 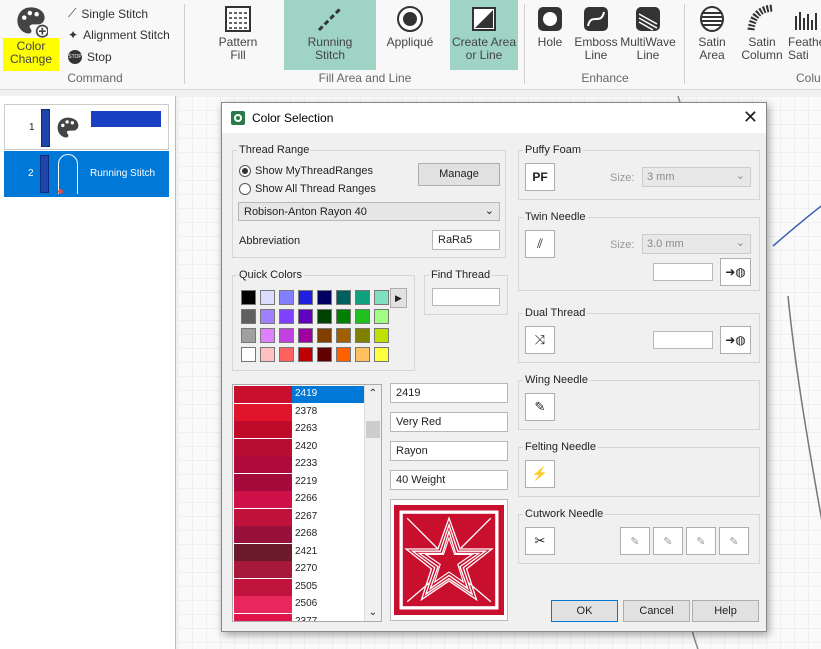 What do you see at coordinates (299, 394) in the screenshot?
I see `thread-list-row: 2419` at bounding box center [299, 394].